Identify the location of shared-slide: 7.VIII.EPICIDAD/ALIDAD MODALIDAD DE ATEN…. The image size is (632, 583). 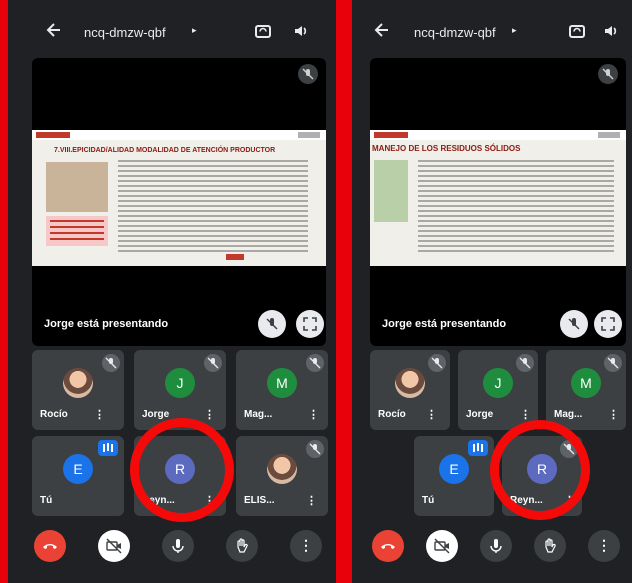
(179, 198).